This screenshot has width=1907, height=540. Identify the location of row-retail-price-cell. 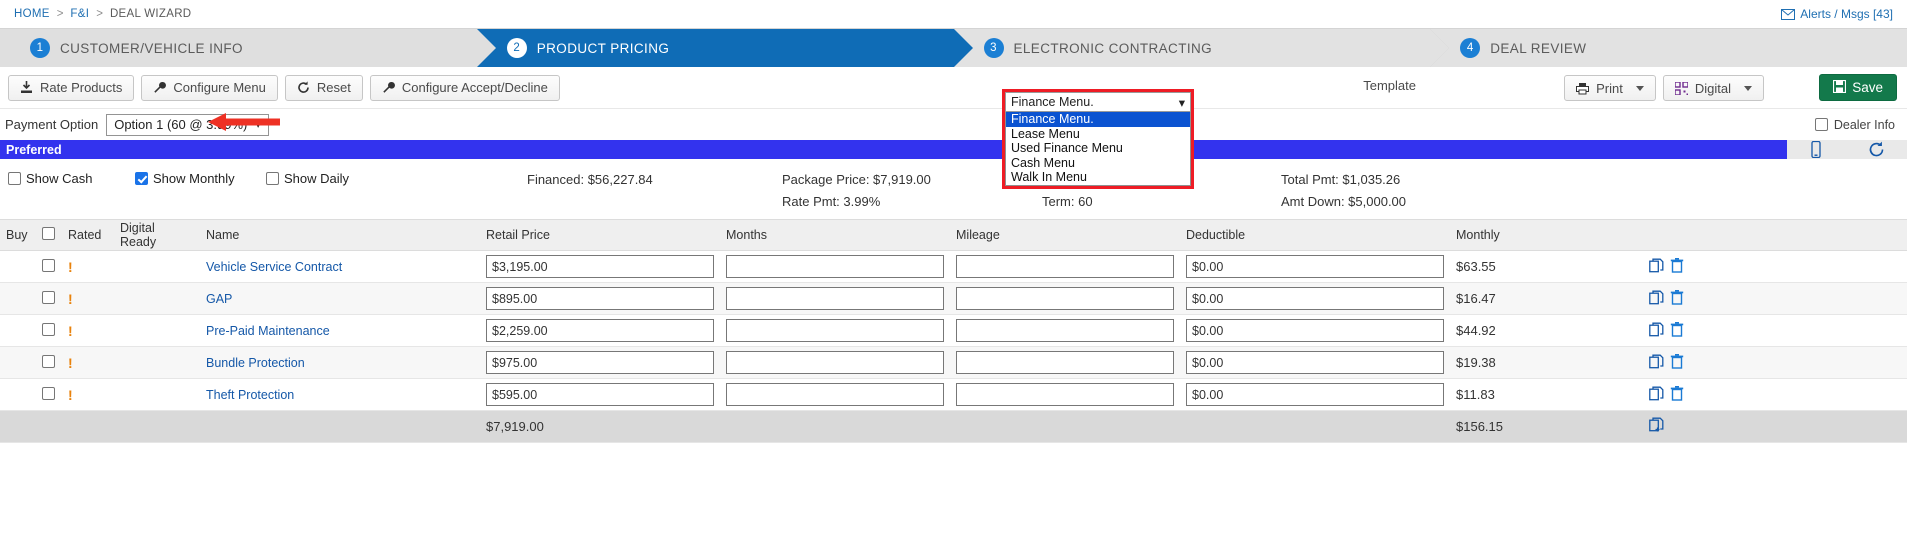
(600, 266).